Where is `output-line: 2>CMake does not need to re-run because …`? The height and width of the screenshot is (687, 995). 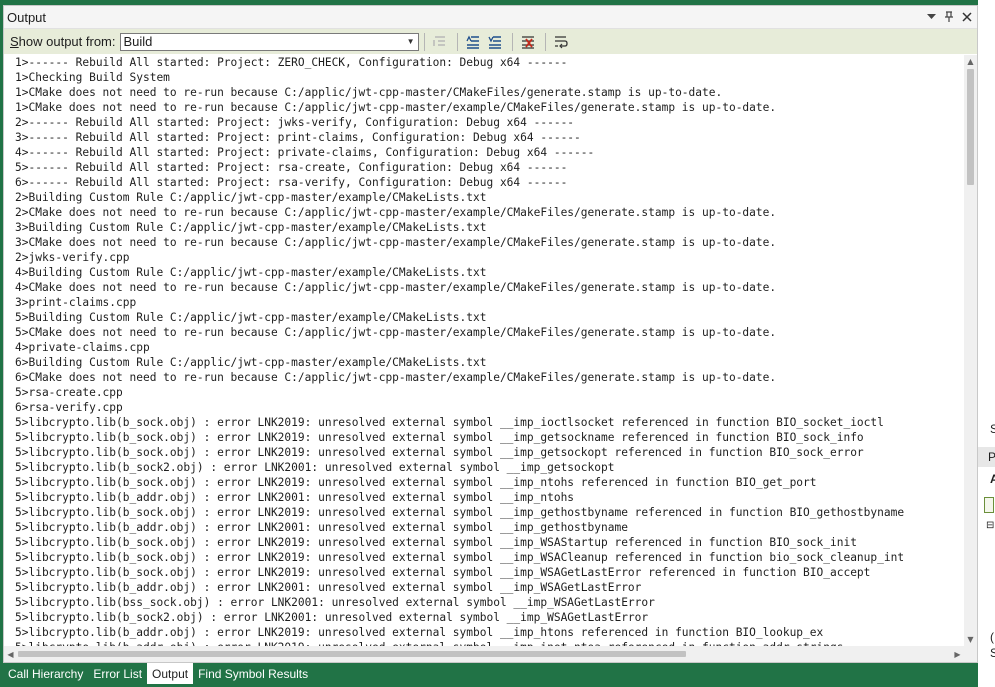 output-line: 2>CMake does not need to re-run because … is located at coordinates (396, 212).